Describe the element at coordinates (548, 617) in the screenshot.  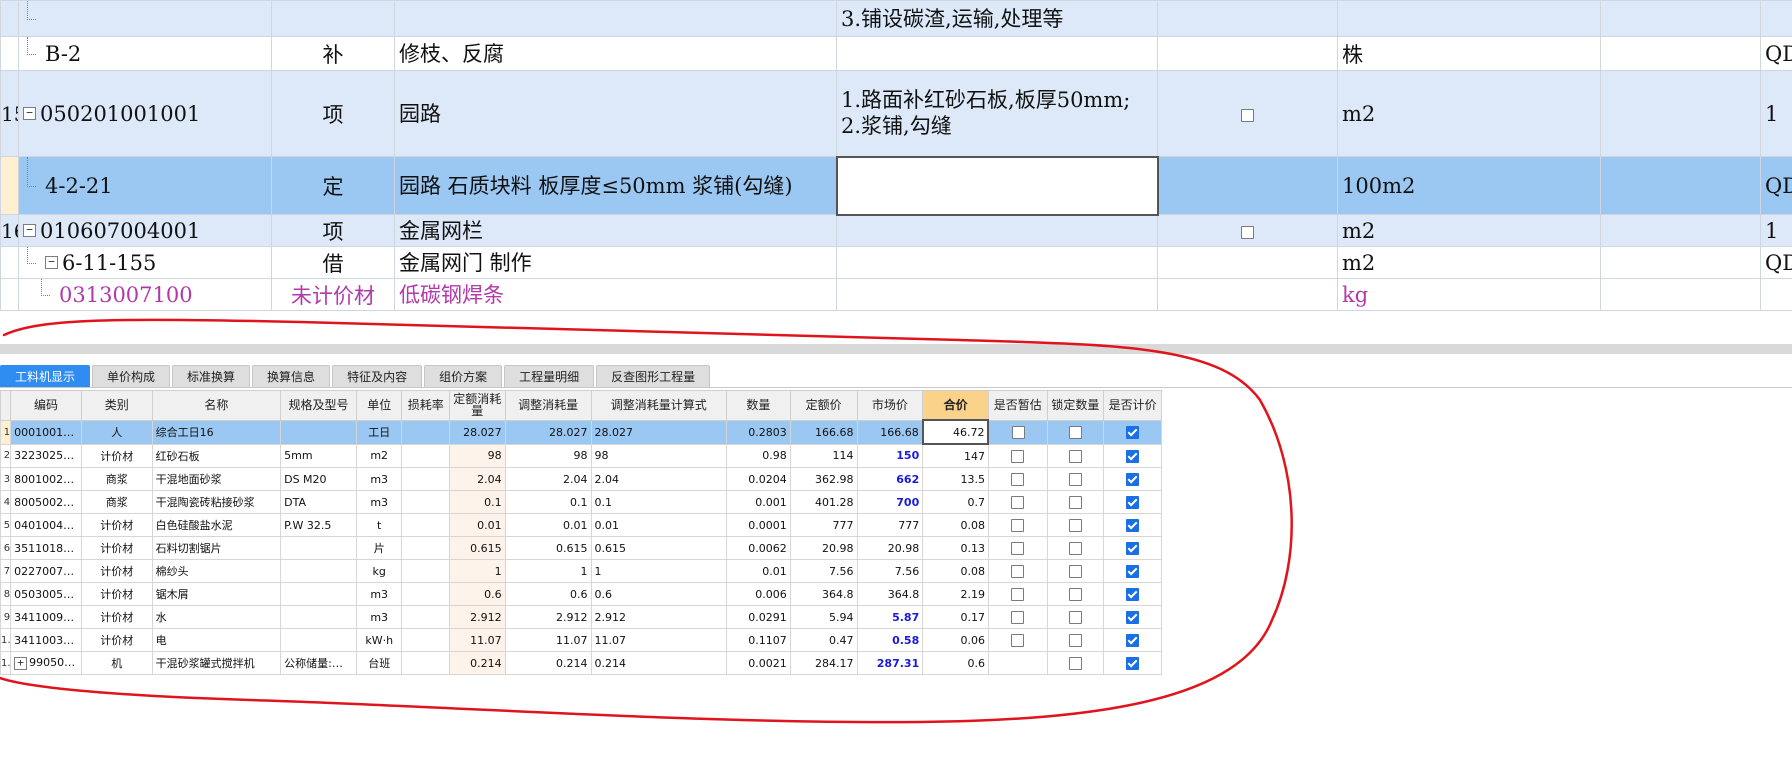
I see `adjusted-consumption: 2.912` at that location.